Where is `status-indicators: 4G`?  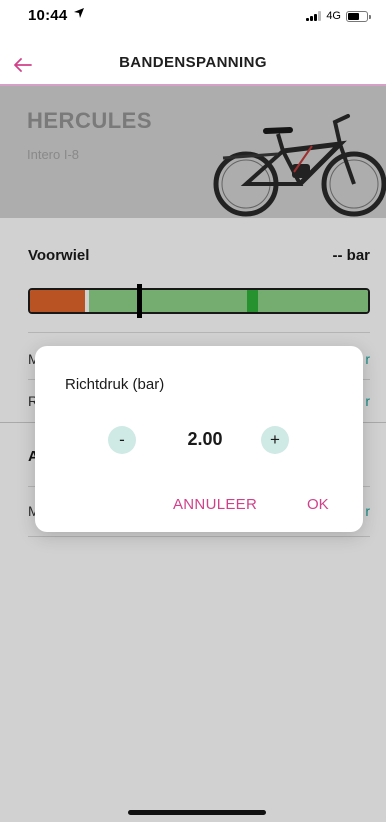 status-indicators: 4G is located at coordinates (338, 16).